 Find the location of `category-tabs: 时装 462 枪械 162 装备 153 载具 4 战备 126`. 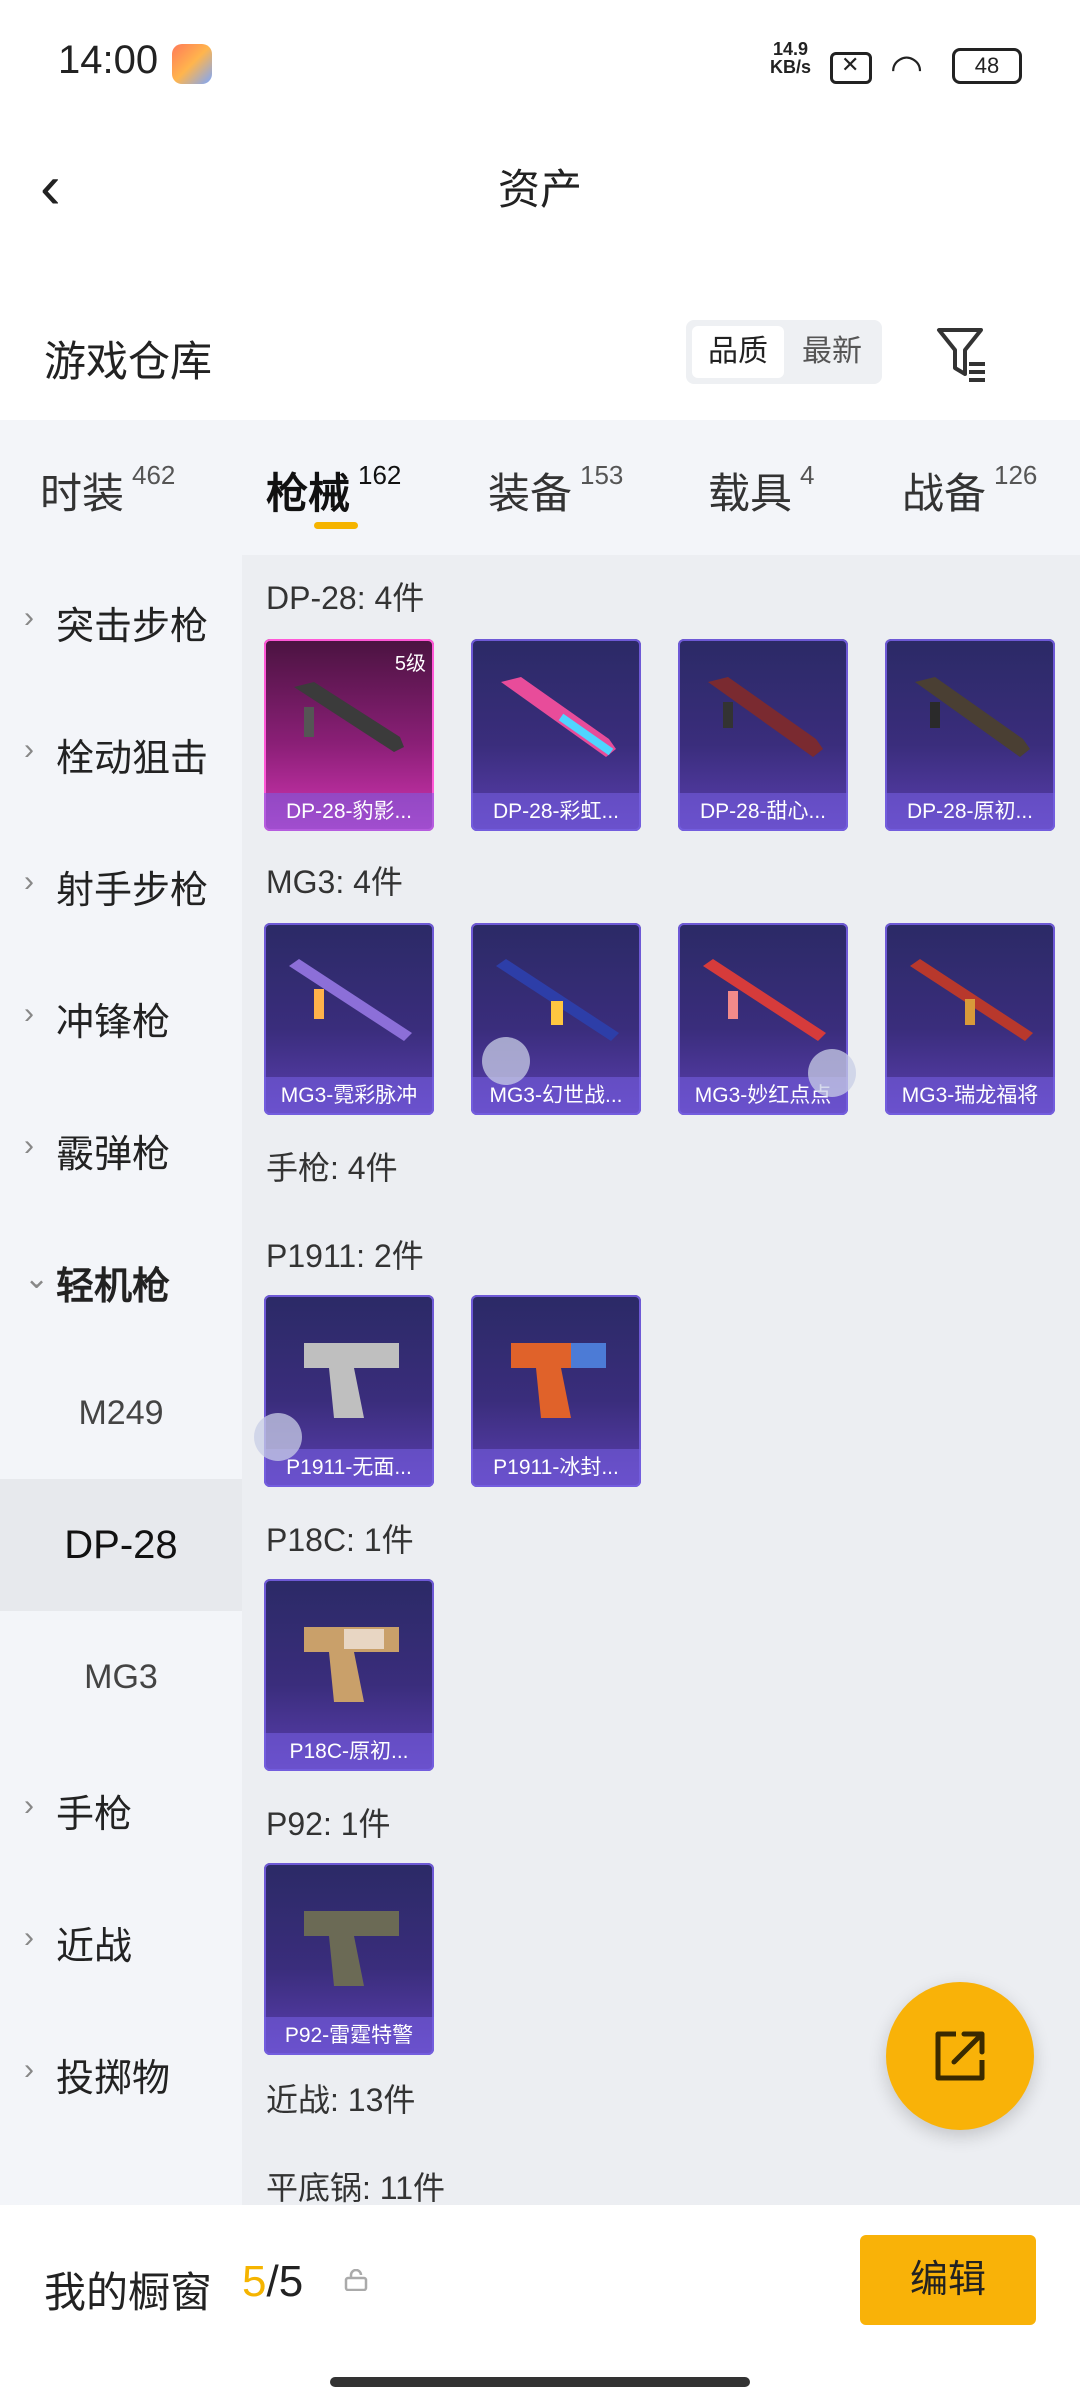

category-tabs: 时装 462 枪械 162 装备 153 载具 4 战备 126 is located at coordinates (540, 487).